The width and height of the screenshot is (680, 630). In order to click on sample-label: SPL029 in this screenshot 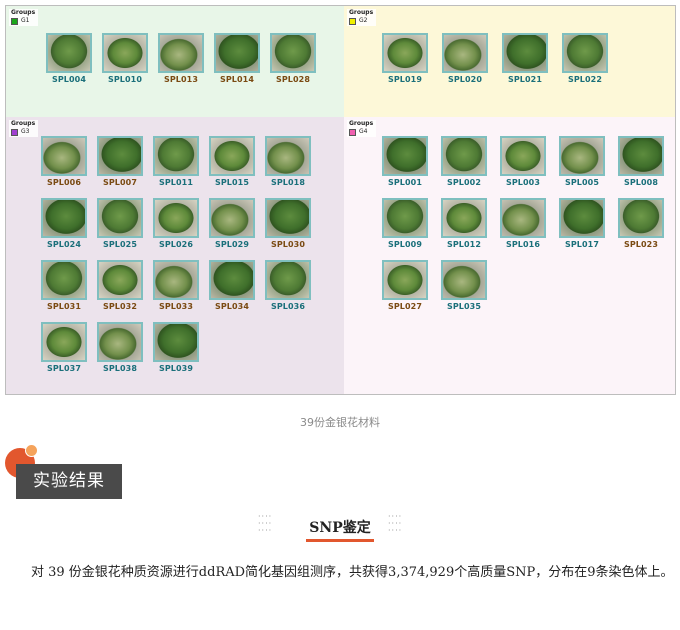, I will do `click(232, 244)`.